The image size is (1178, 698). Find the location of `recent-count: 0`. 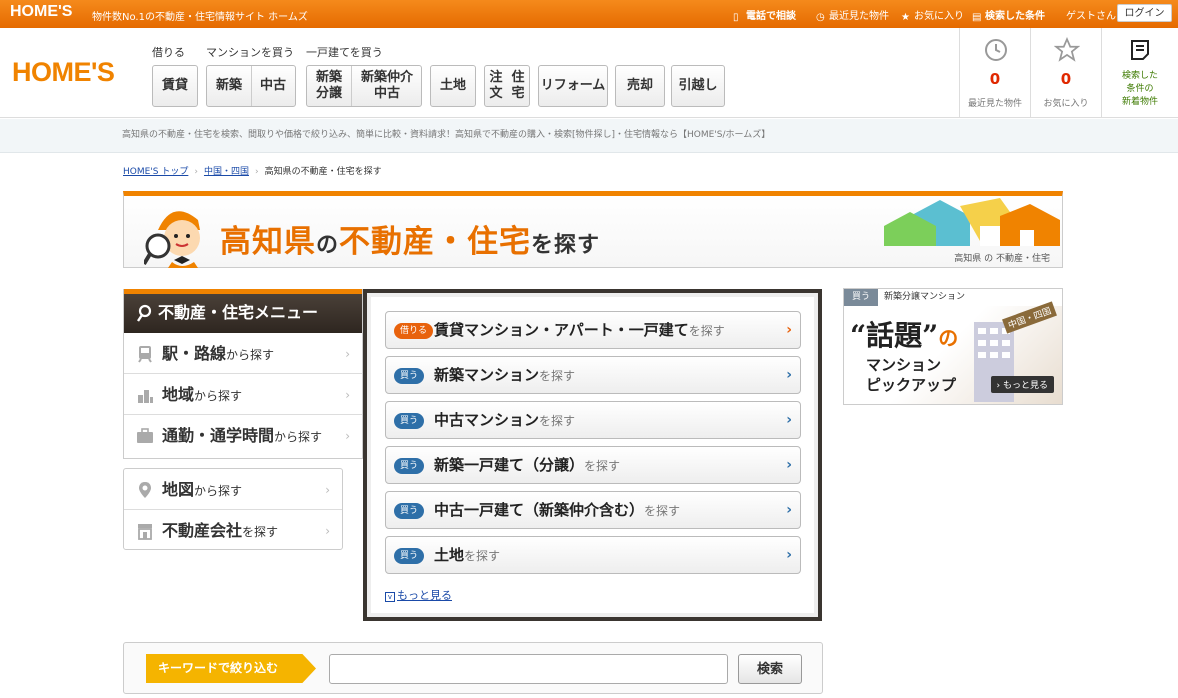

recent-count: 0 is located at coordinates (995, 79).